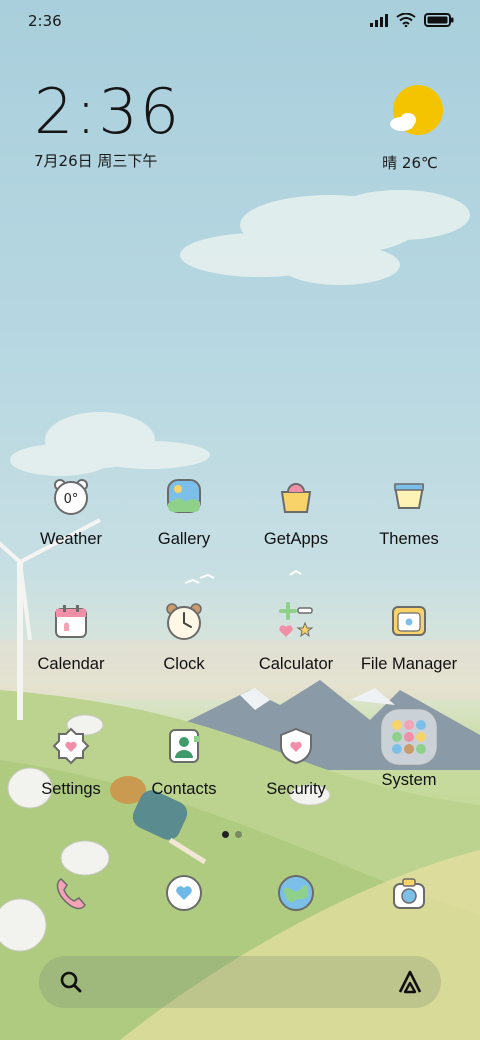 Image resolution: width=480 pixels, height=1040 pixels. What do you see at coordinates (184, 746) in the screenshot?
I see `contacts-icon` at bounding box center [184, 746].